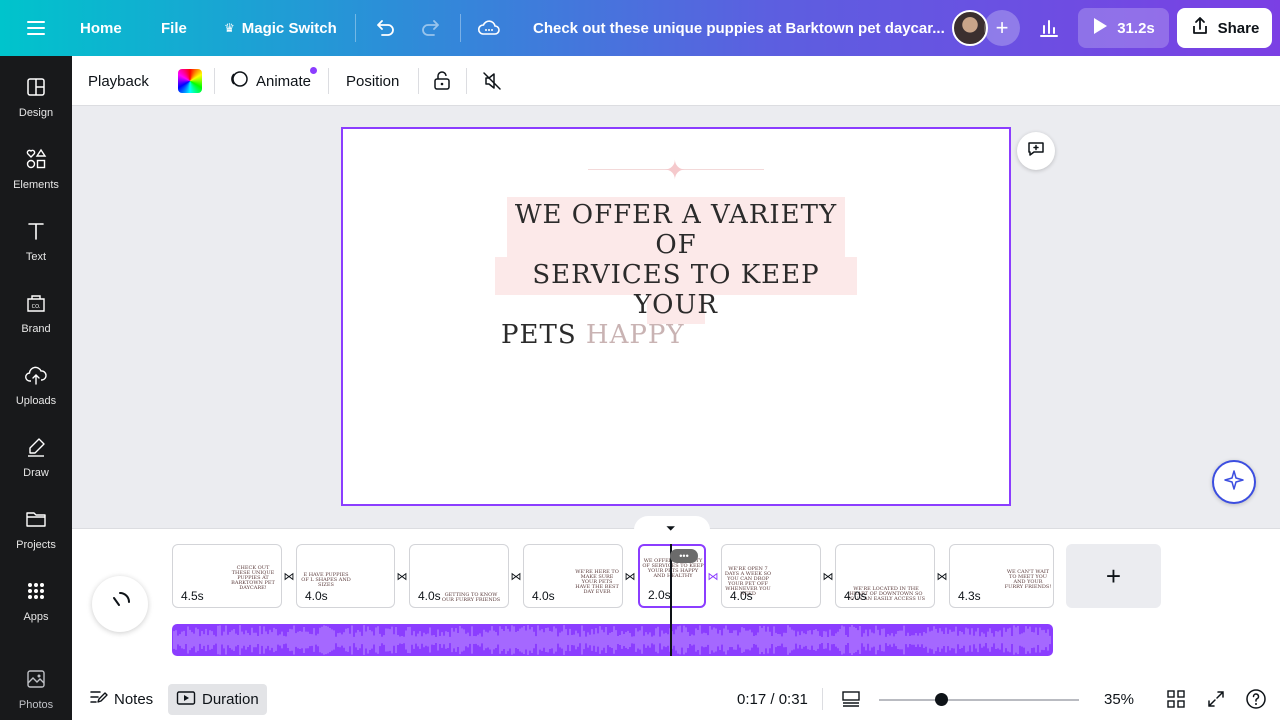 Image resolution: width=1280 pixels, height=720 pixels. What do you see at coordinates (941, 699) in the screenshot?
I see `zoom-slider-handle` at bounding box center [941, 699].